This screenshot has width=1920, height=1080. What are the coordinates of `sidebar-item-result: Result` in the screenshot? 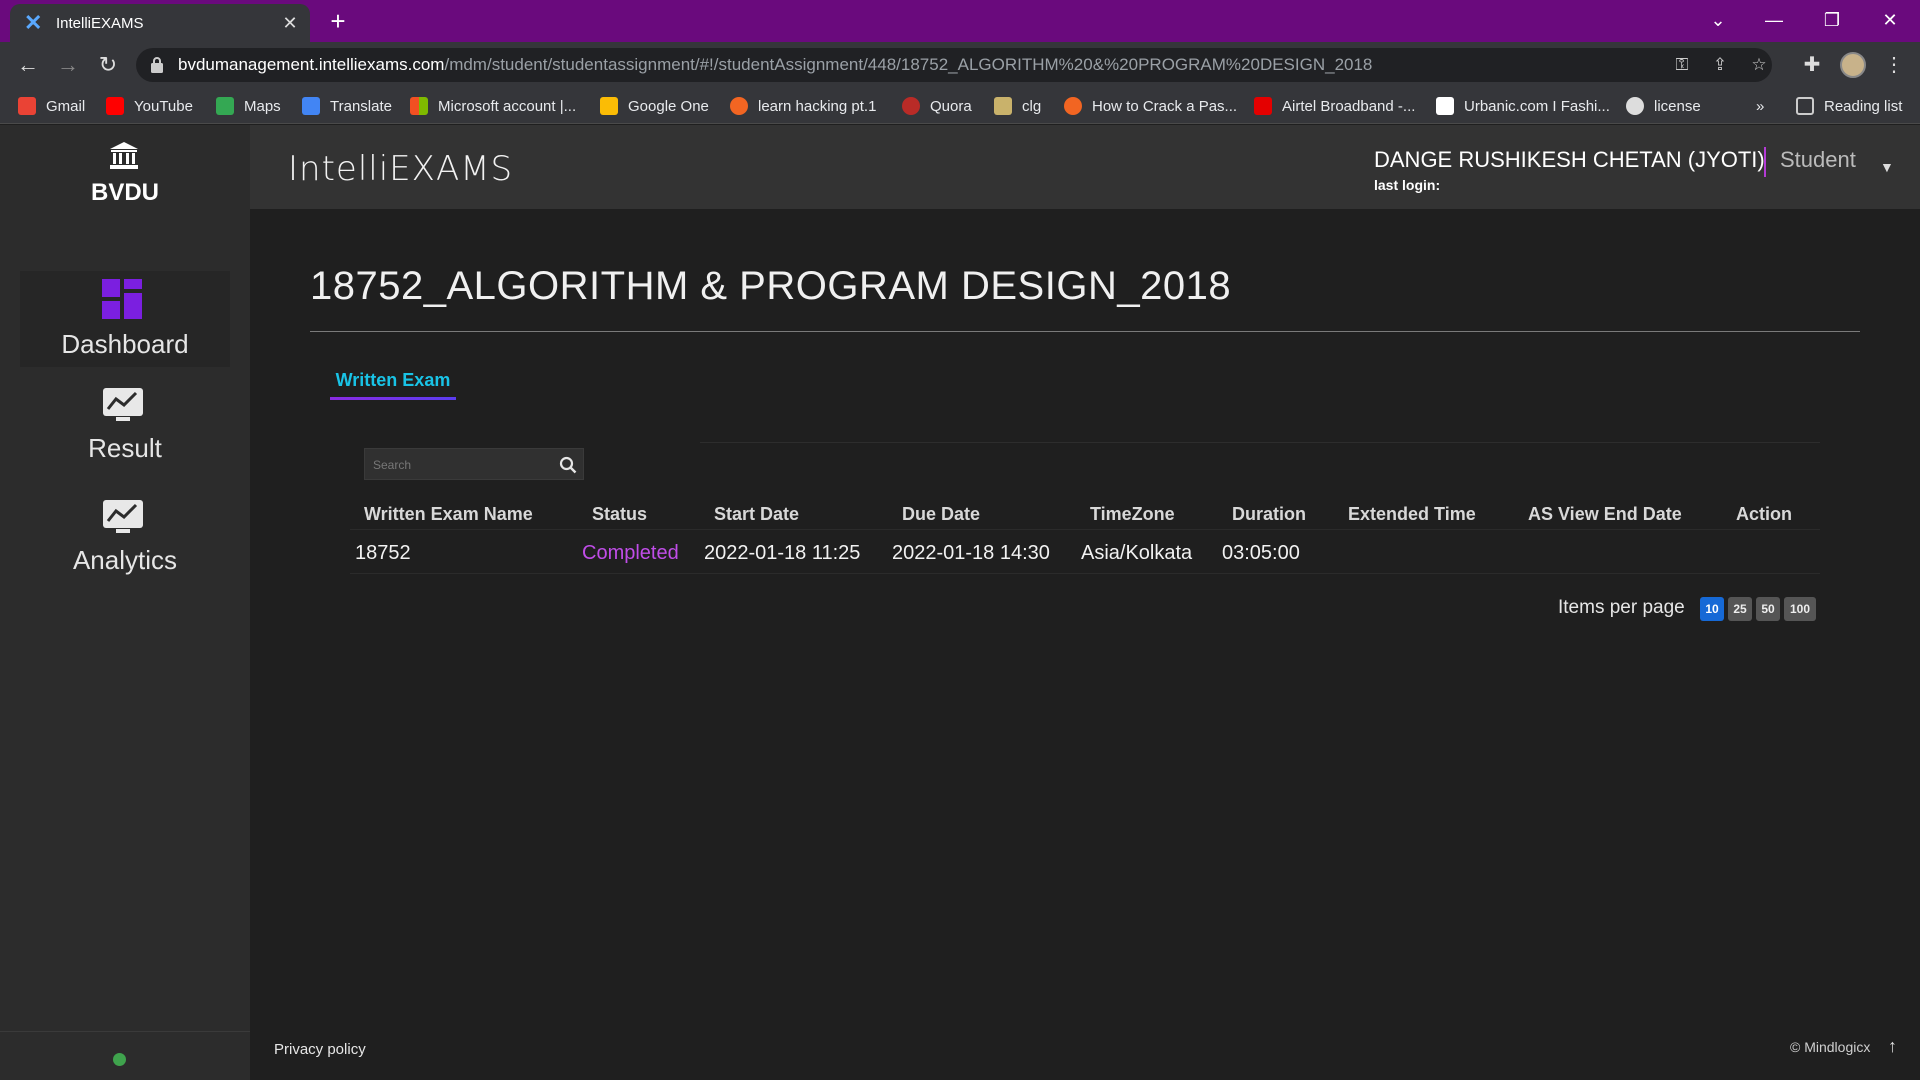 It's located at (125, 435).